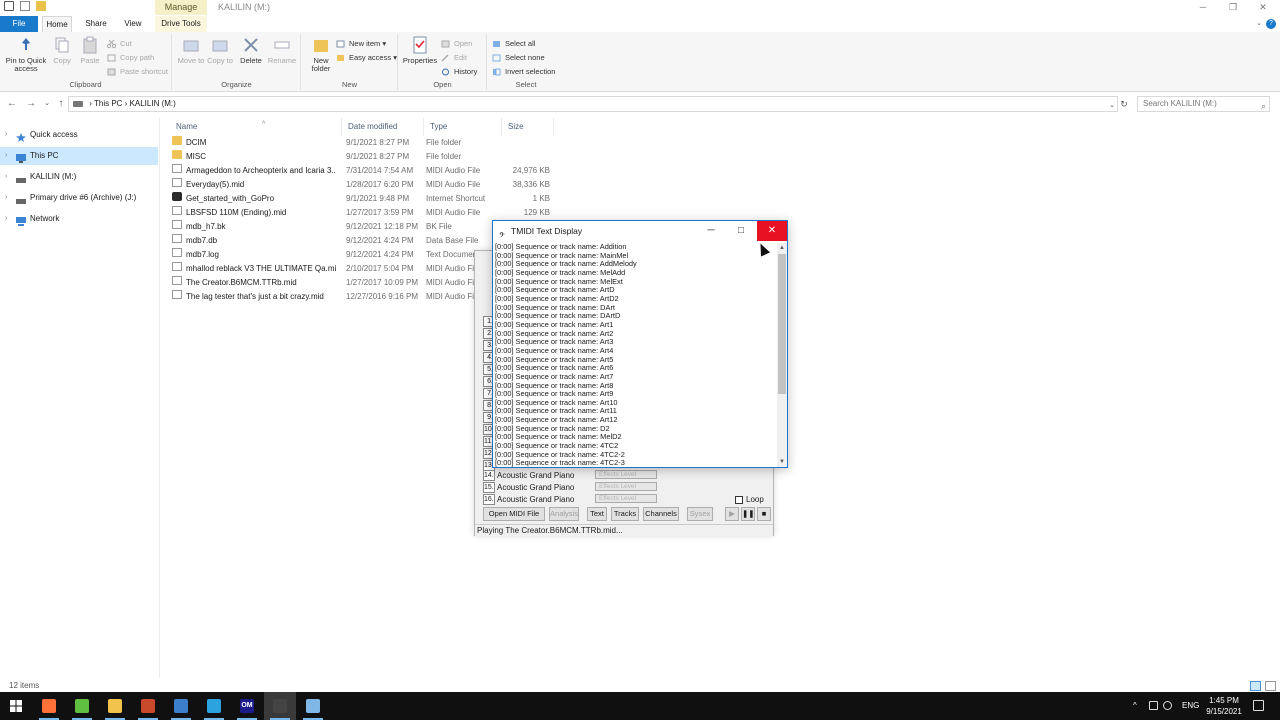  I want to click on manage-context-tab: Manage, so click(181, 7).